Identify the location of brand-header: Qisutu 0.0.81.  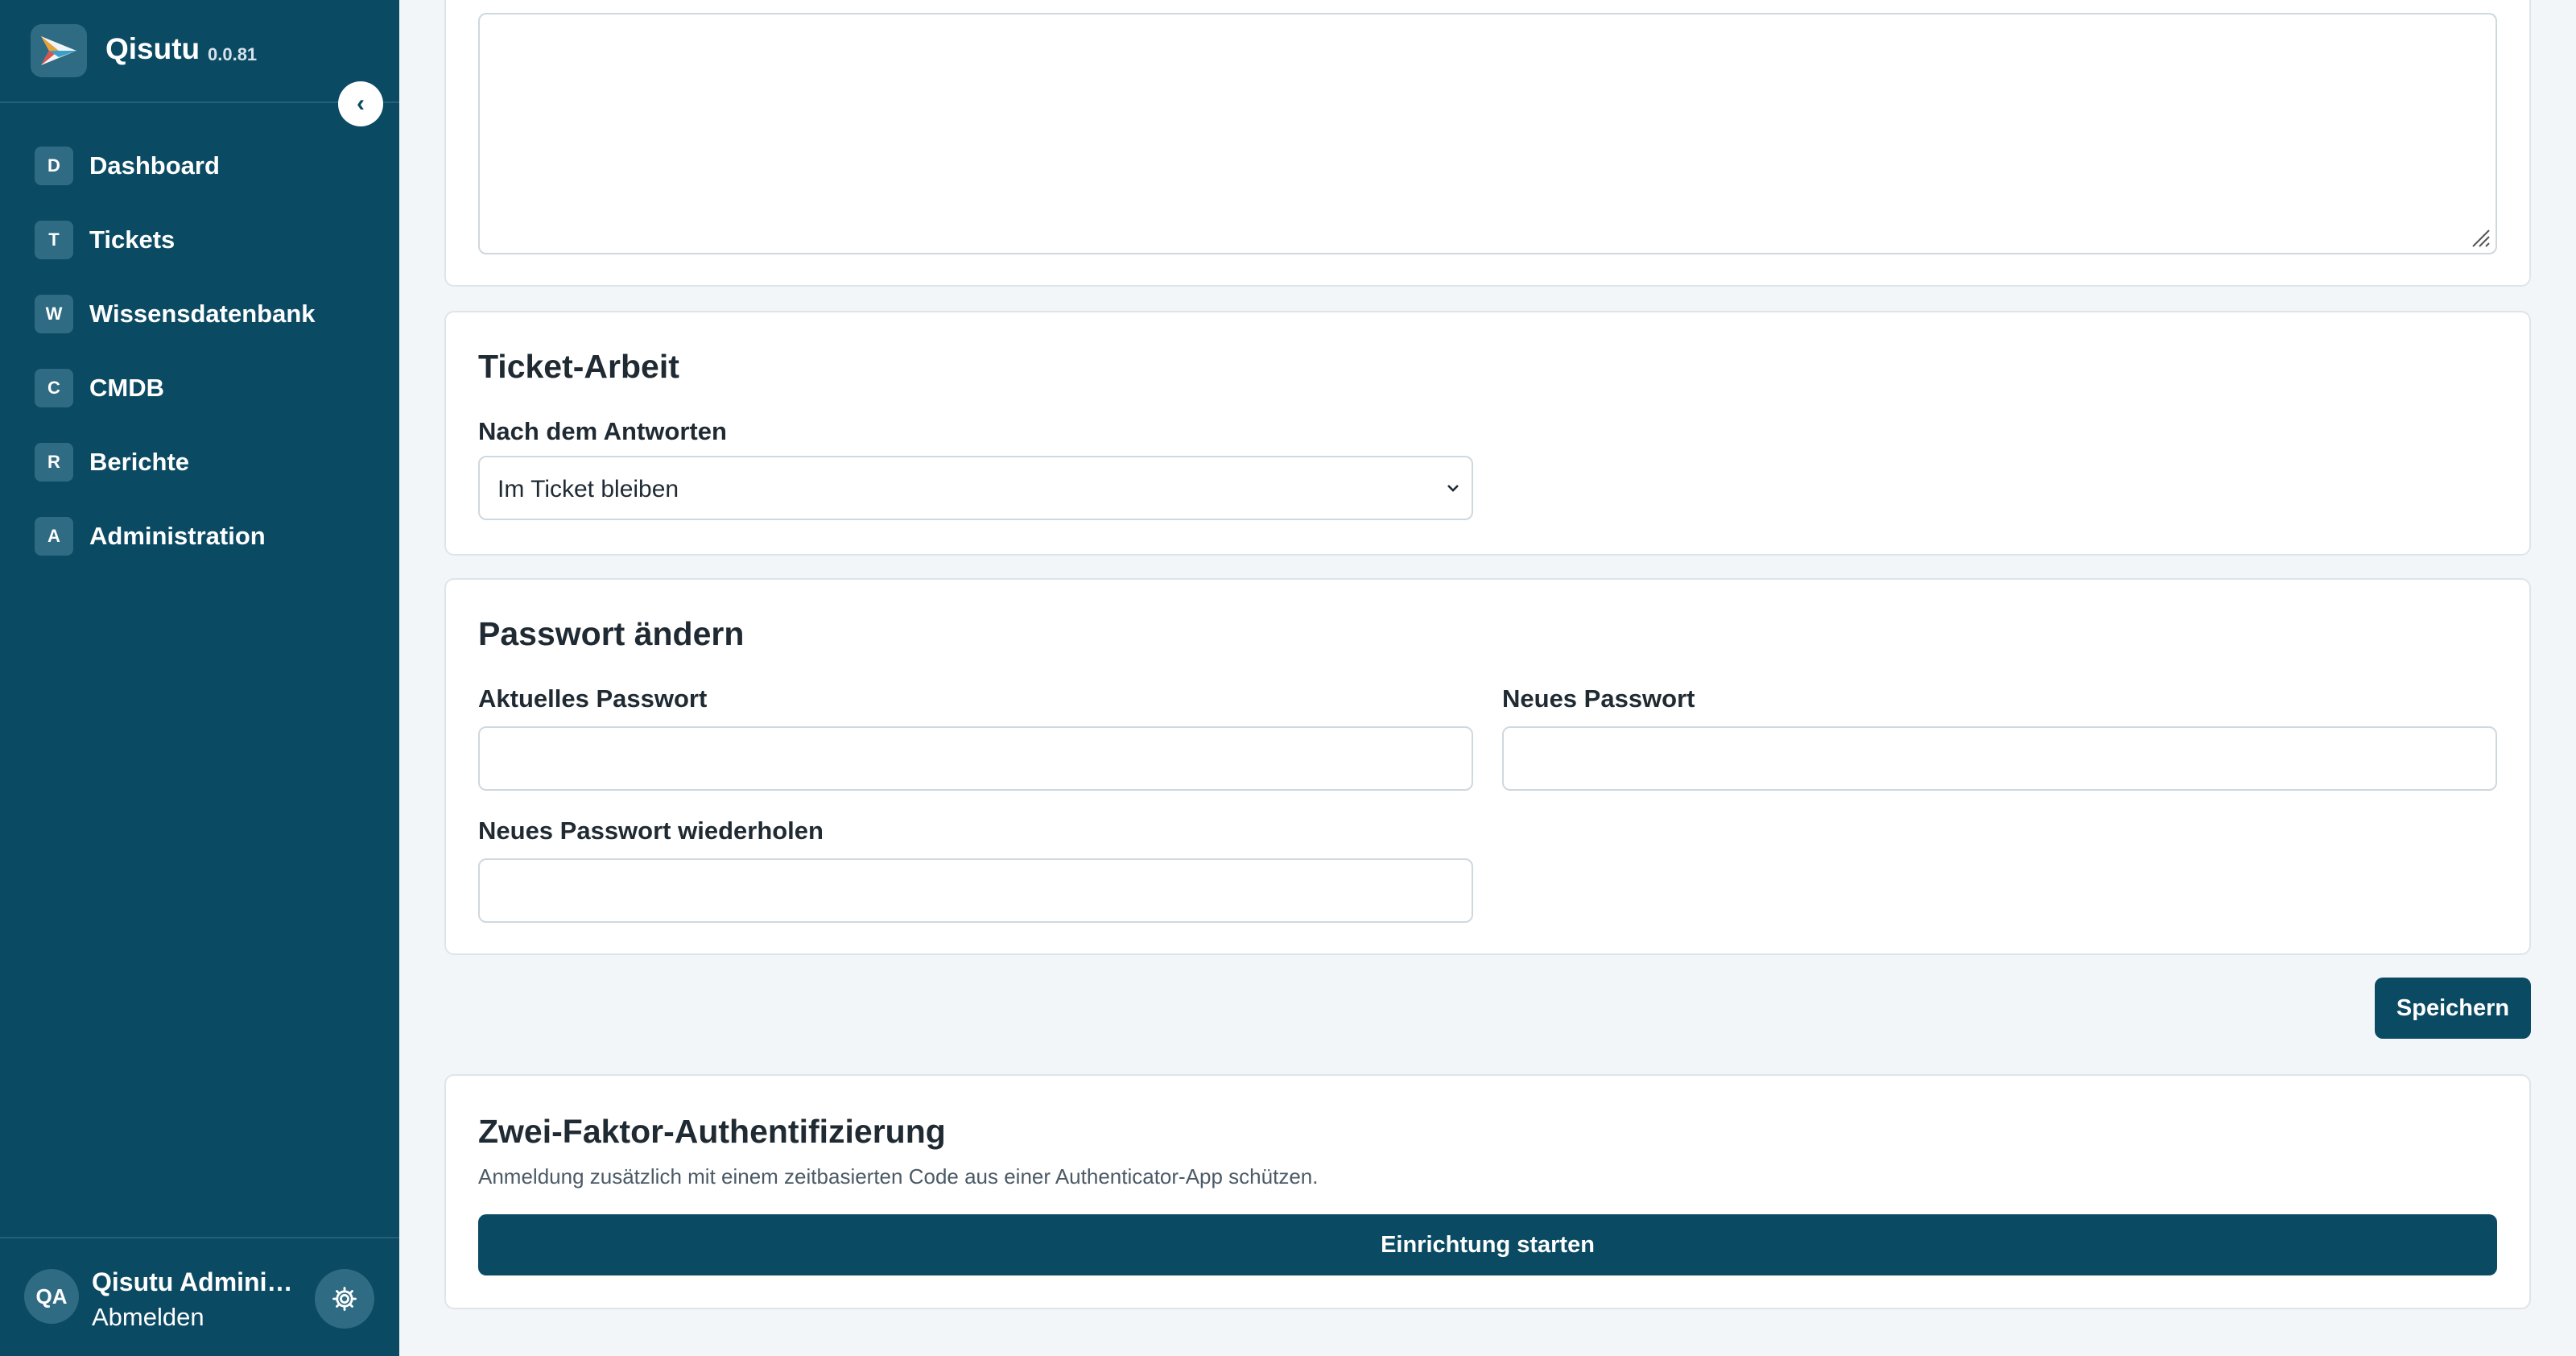
(199, 51).